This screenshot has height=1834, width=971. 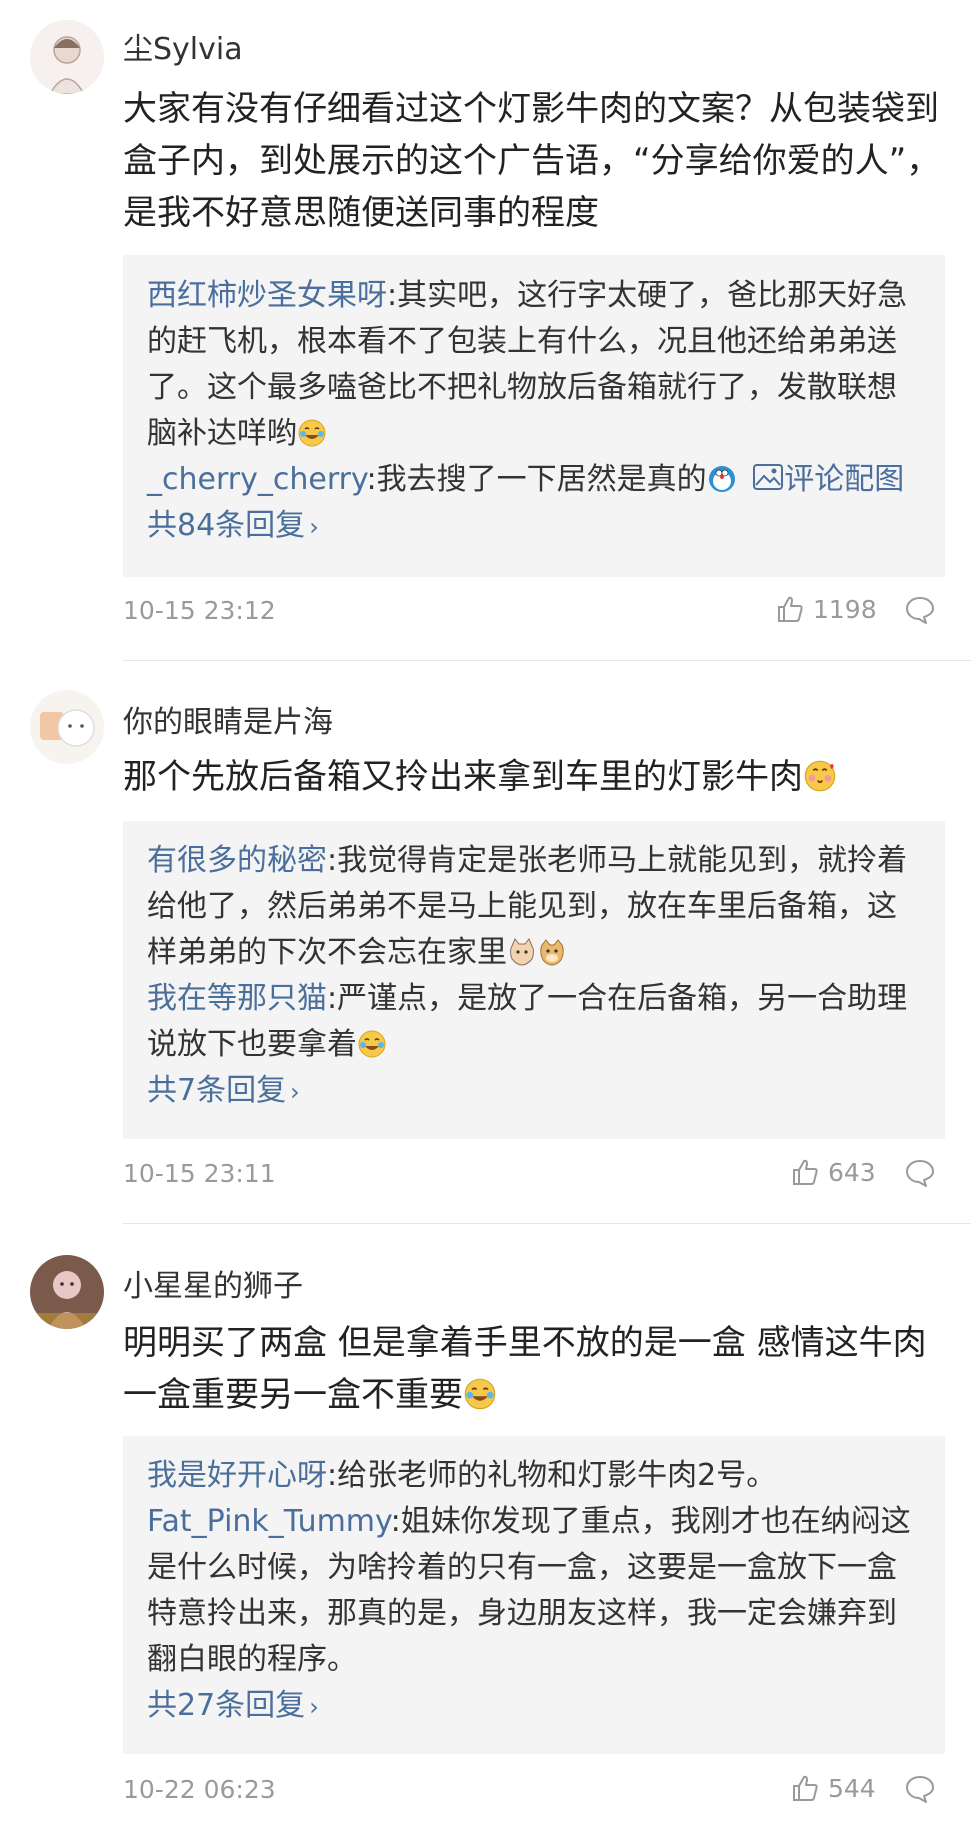 I want to click on reply-username: _cherry_cherry, so click(x=257, y=479).